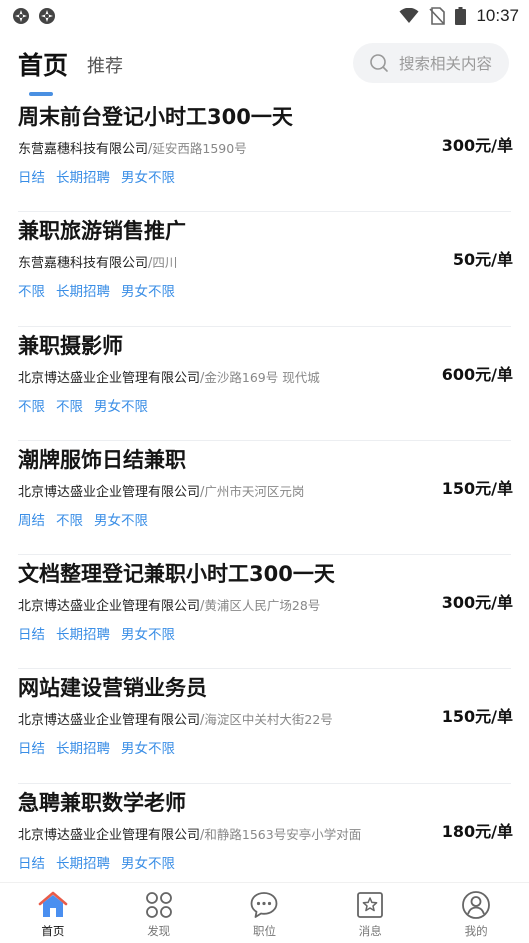 The image size is (529, 943). What do you see at coordinates (264, 16) in the screenshot?
I see `status-bar: 10:37` at bounding box center [264, 16].